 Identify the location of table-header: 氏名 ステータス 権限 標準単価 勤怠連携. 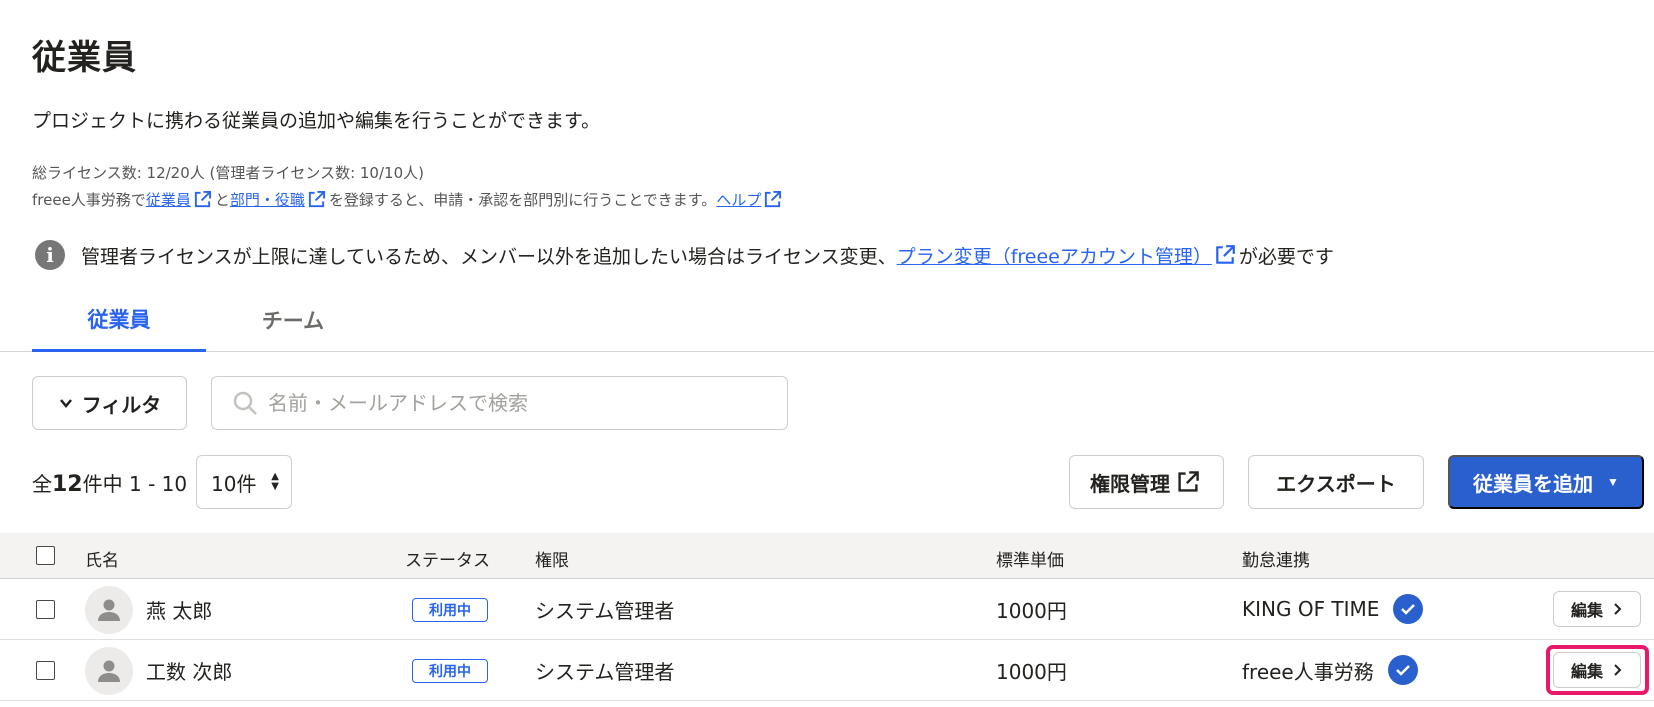
(827, 556).